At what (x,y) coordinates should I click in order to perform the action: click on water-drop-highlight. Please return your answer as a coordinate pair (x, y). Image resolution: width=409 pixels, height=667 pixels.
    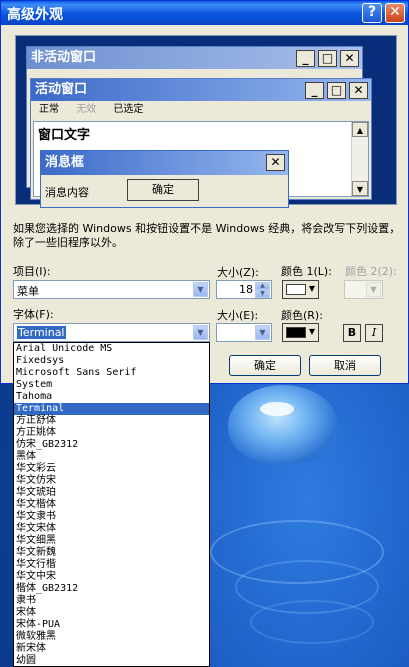
    Looking at the image, I should click on (277, 409).